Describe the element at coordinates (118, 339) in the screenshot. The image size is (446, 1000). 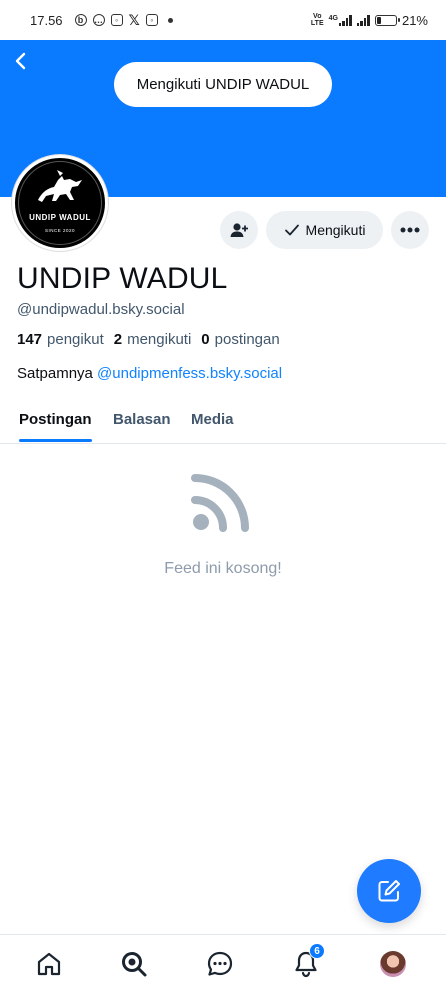
I see `following-count: 2` at that location.